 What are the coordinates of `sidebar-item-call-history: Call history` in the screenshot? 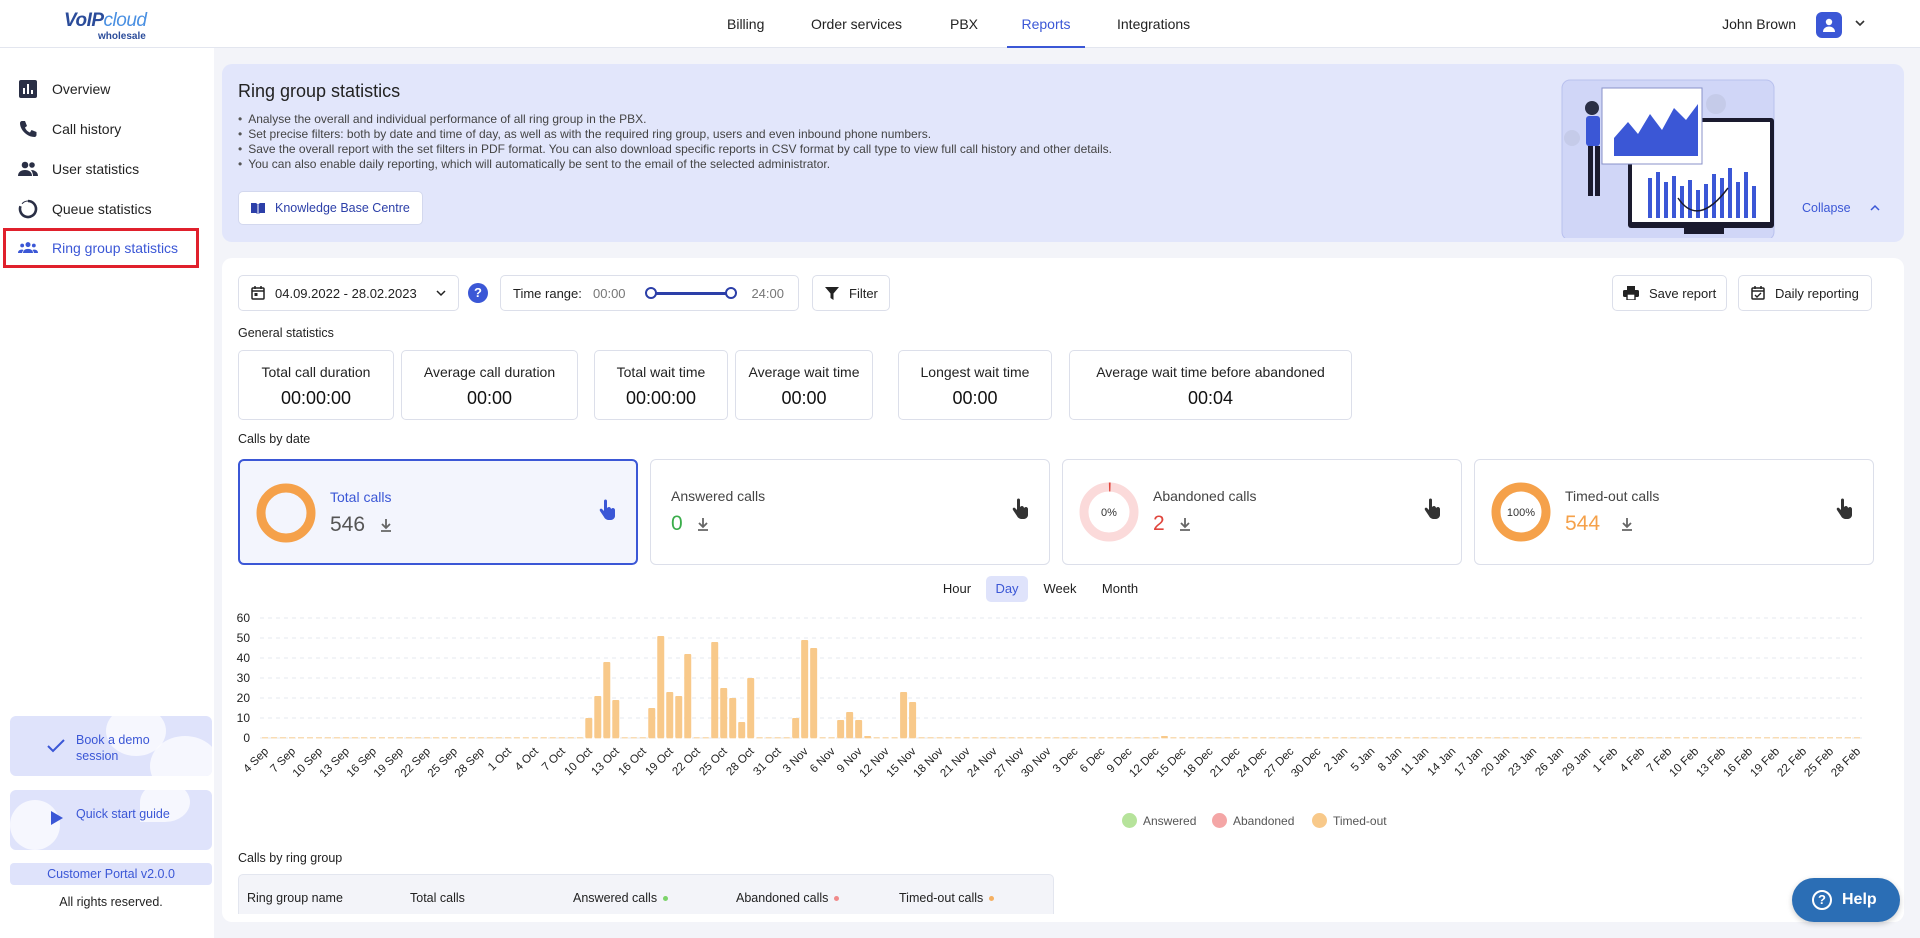 It's located at (107, 129).